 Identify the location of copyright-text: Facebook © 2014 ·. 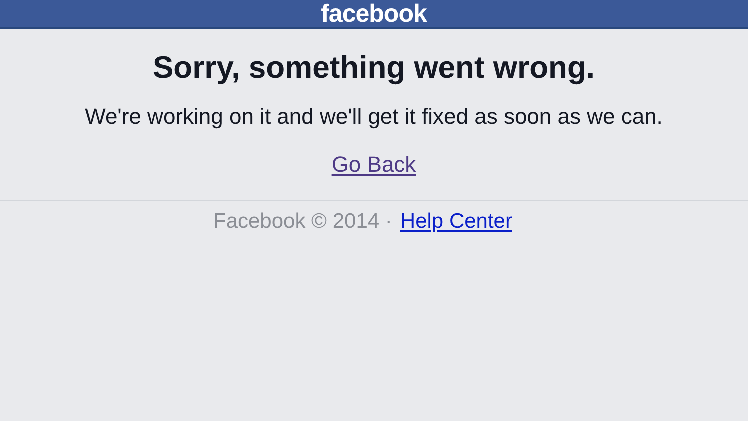
(303, 222).